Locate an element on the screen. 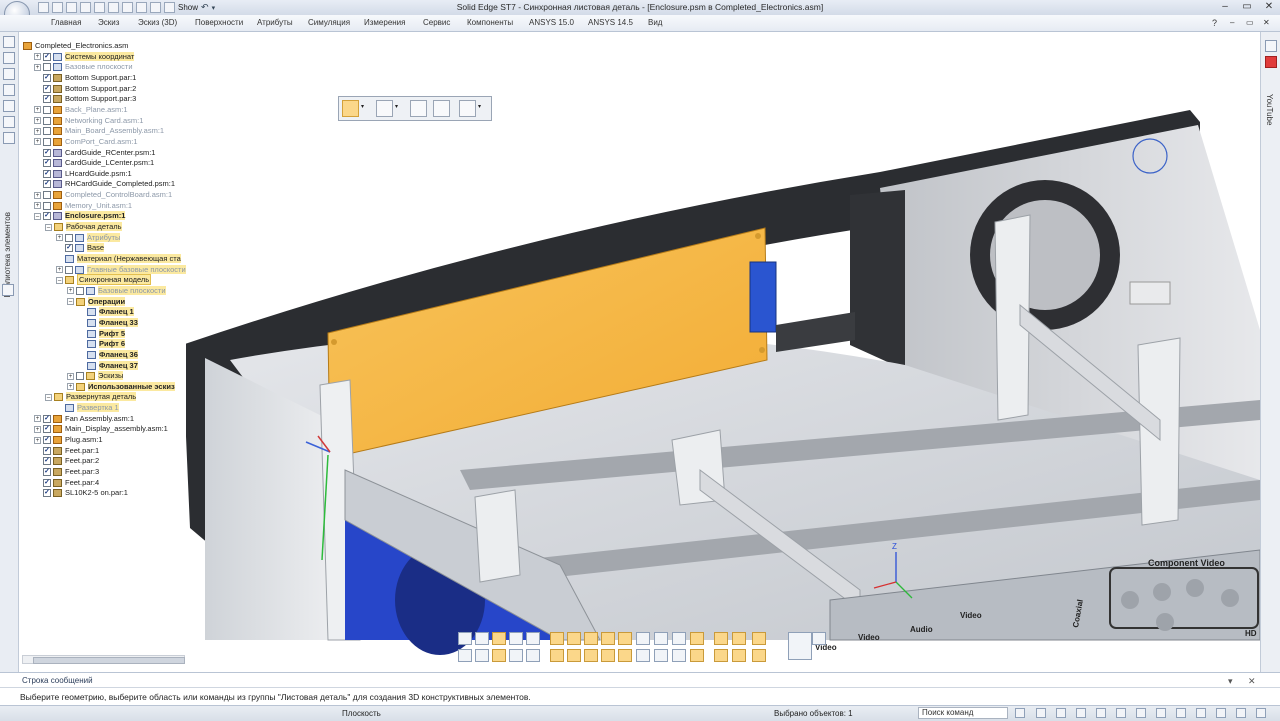 The image size is (1280, 721). dropdown-icon: ▾ is located at coordinates (479, 106).